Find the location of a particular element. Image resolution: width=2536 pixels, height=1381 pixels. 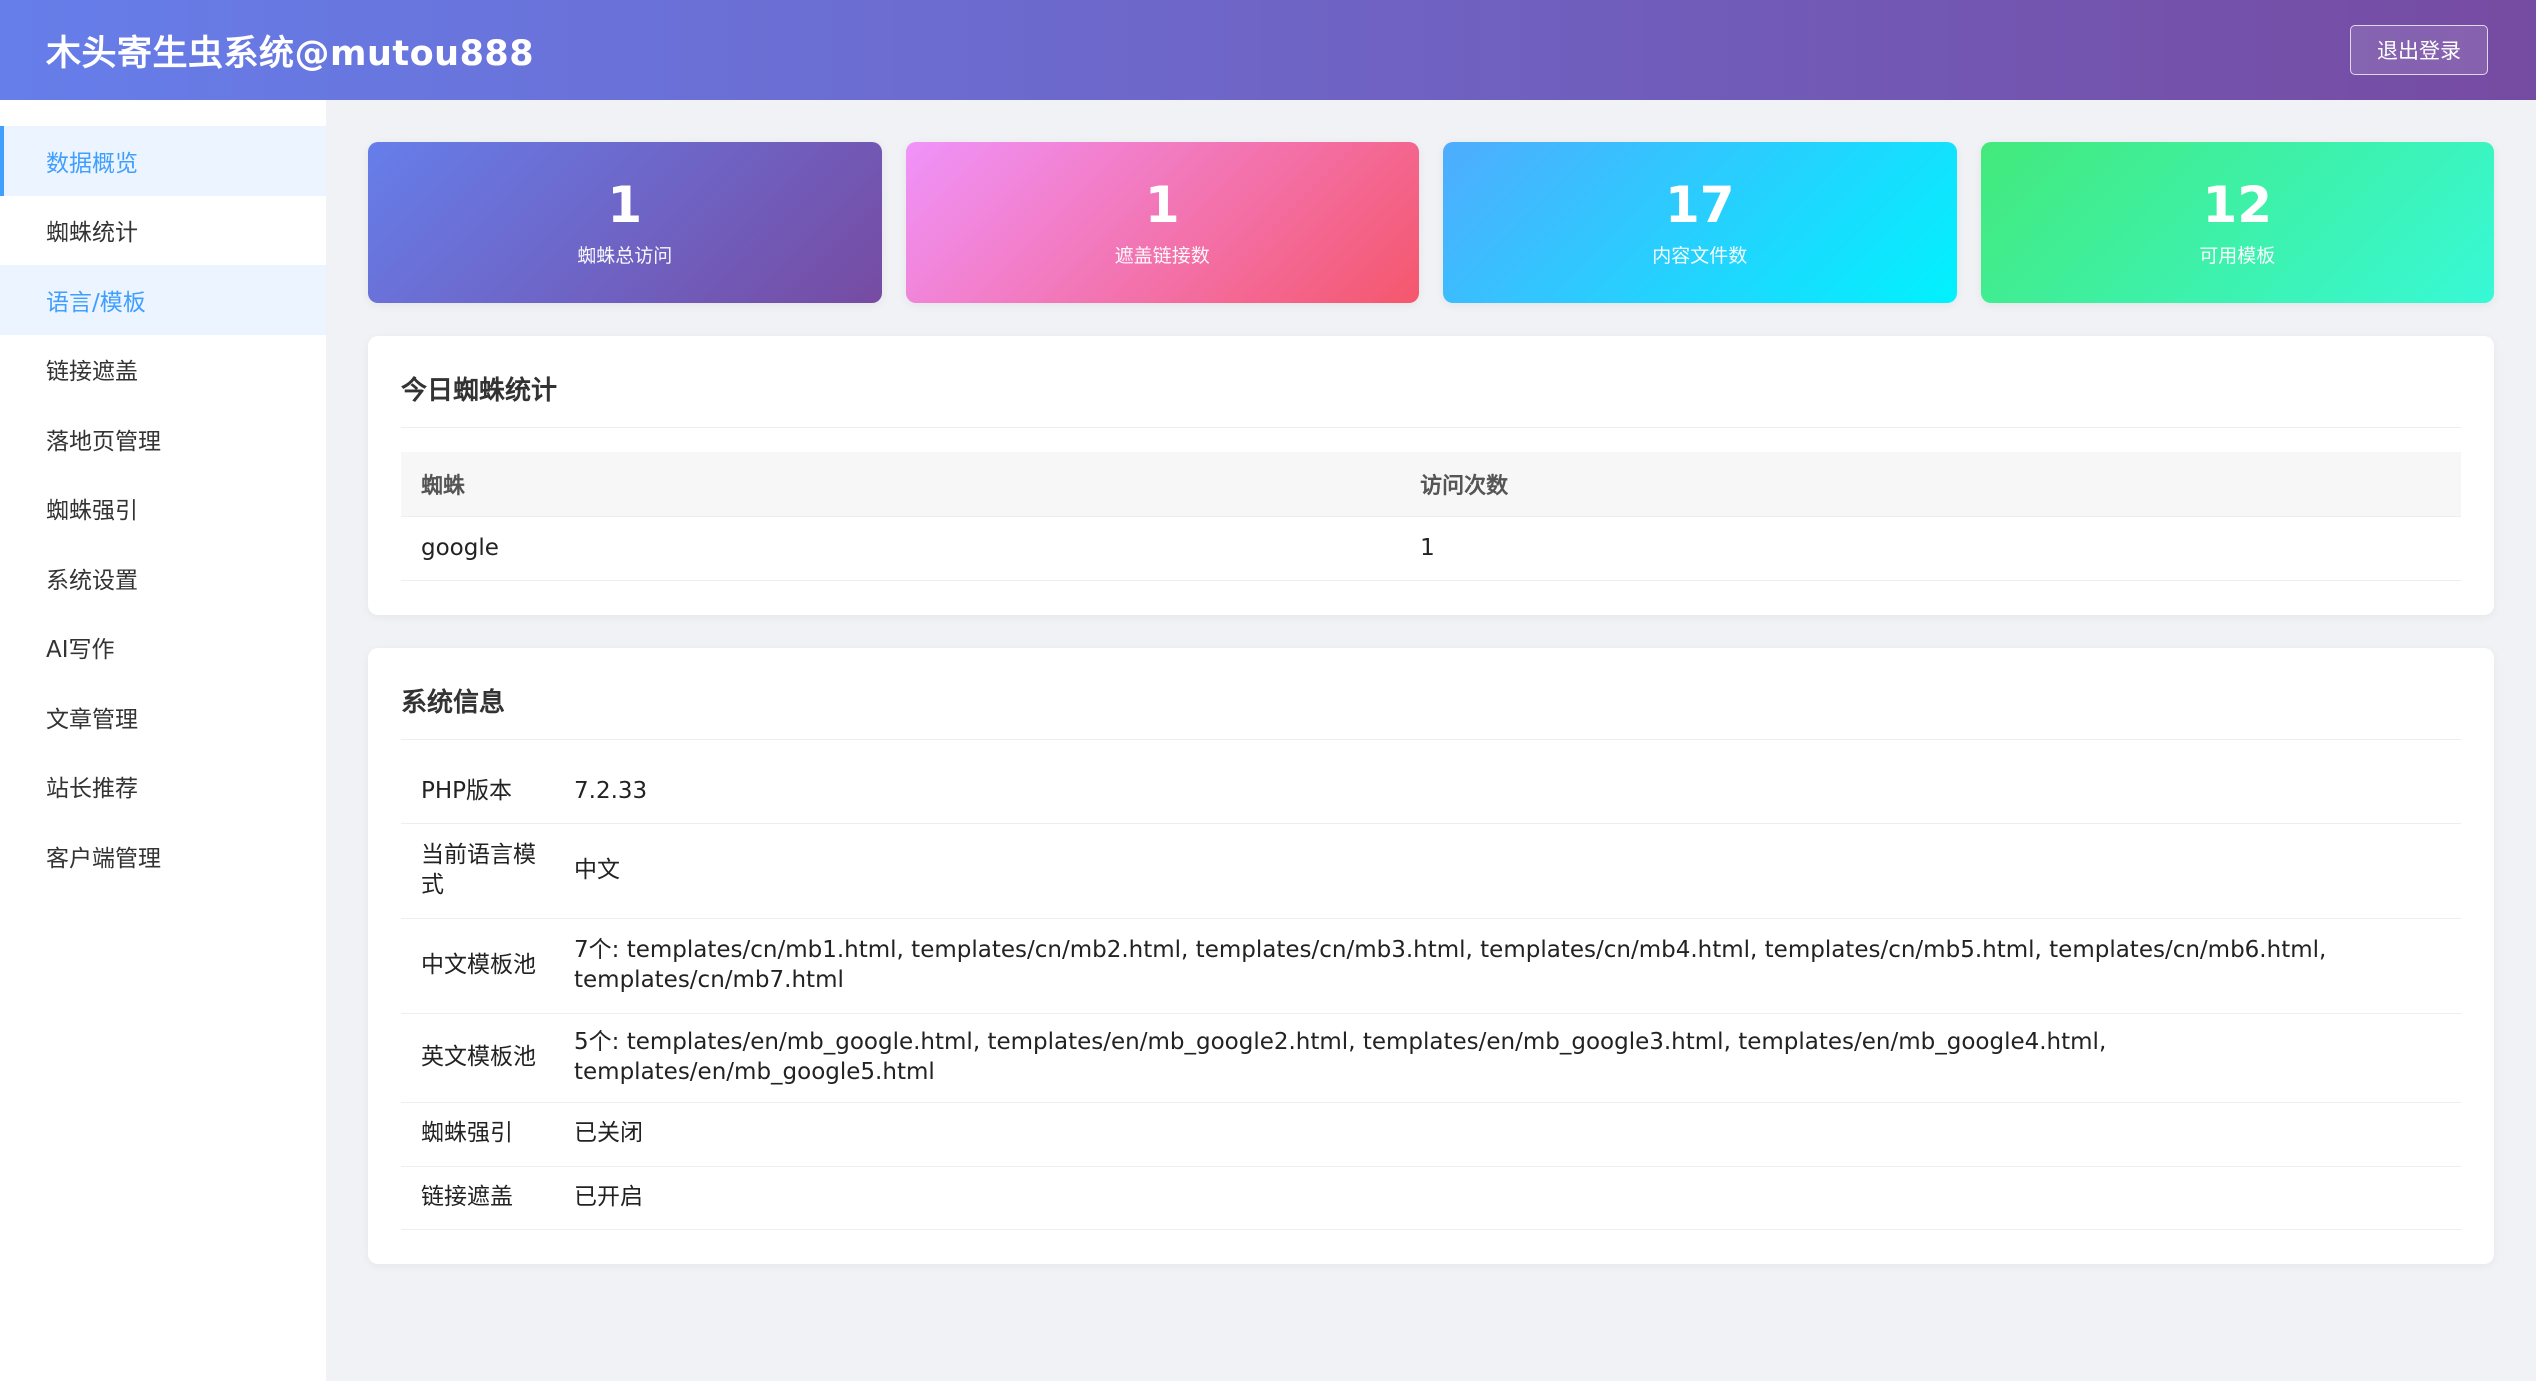

info-value: 中文 is located at coordinates (1517, 871).